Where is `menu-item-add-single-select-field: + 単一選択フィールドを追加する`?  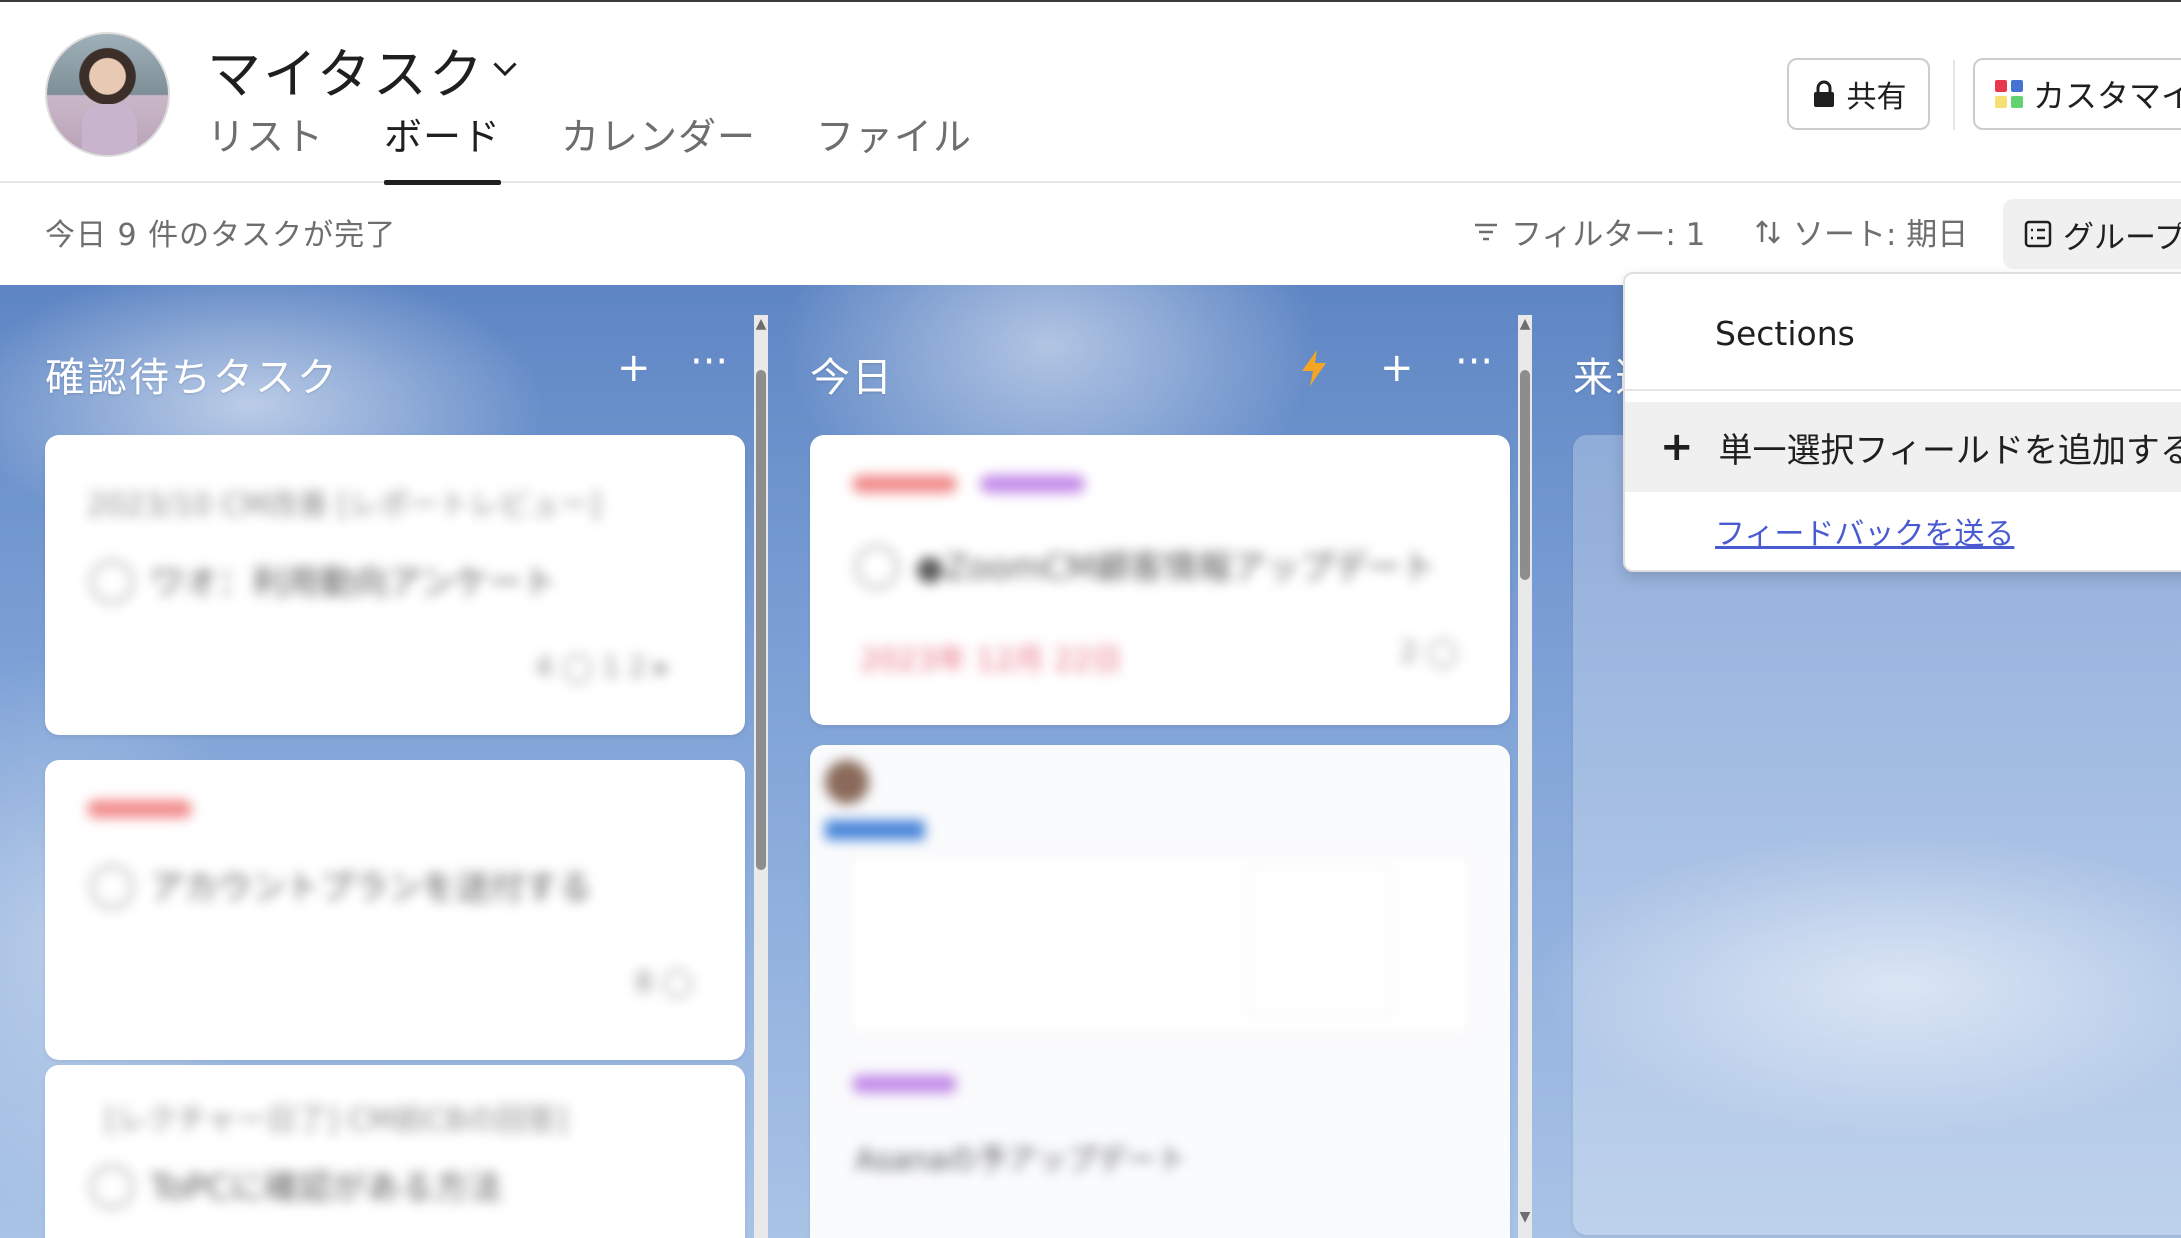 menu-item-add-single-select-field: + 単一選択フィールドを追加する is located at coordinates (1903, 447).